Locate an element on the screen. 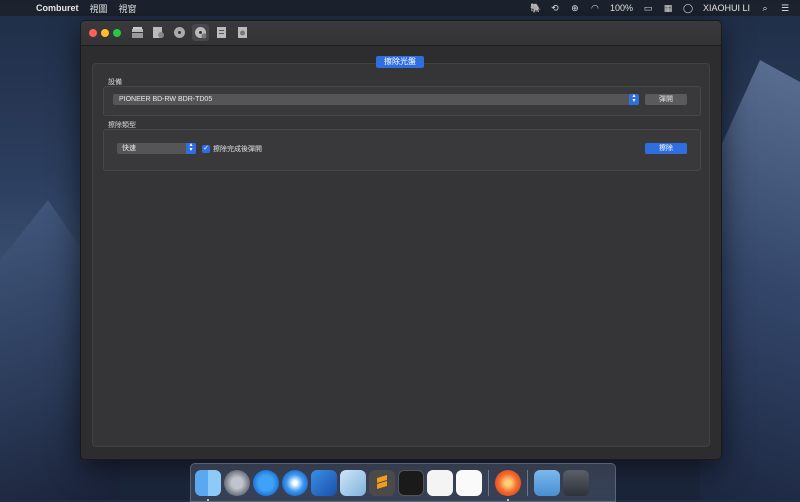 The image size is (800, 502). network-icon: ⊕ is located at coordinates (575, 8).